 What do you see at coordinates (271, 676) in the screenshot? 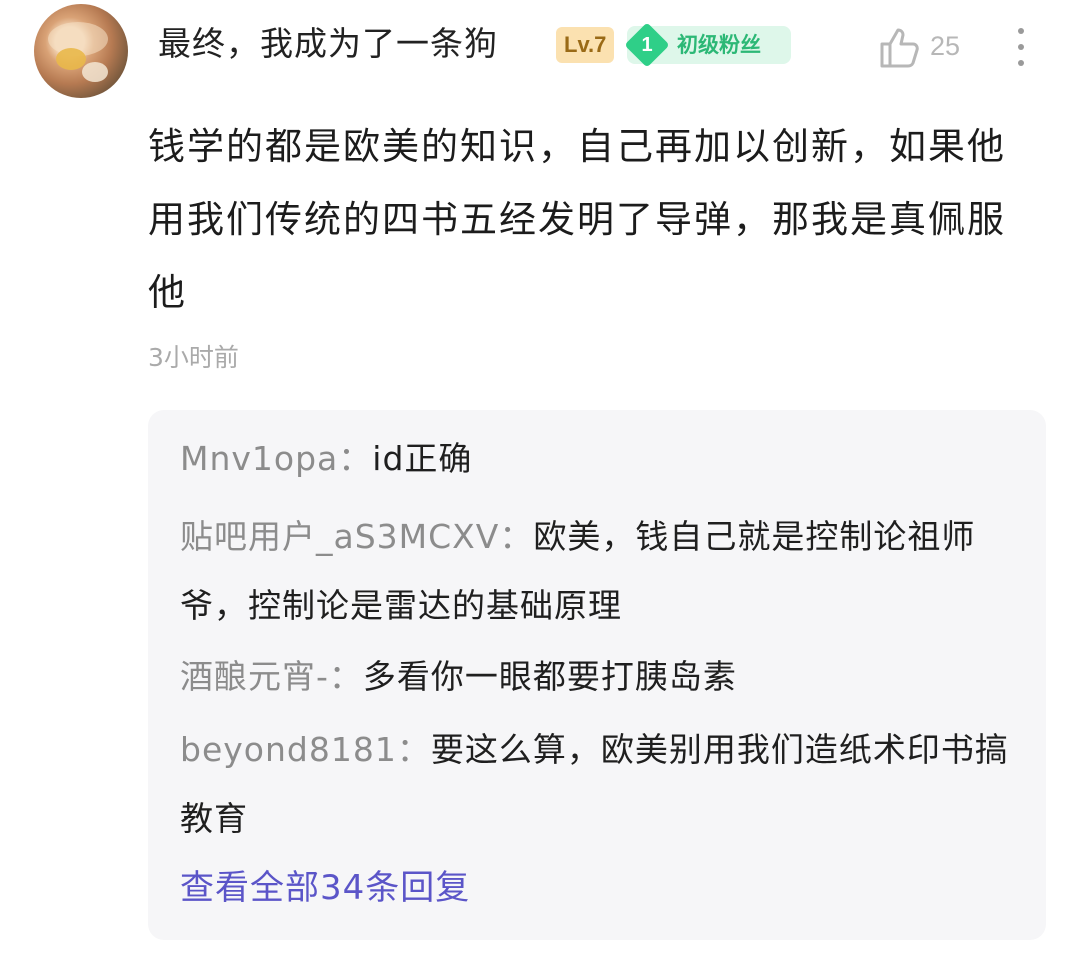
I see `reply-author: 酒酿元宵-：` at bounding box center [271, 676].